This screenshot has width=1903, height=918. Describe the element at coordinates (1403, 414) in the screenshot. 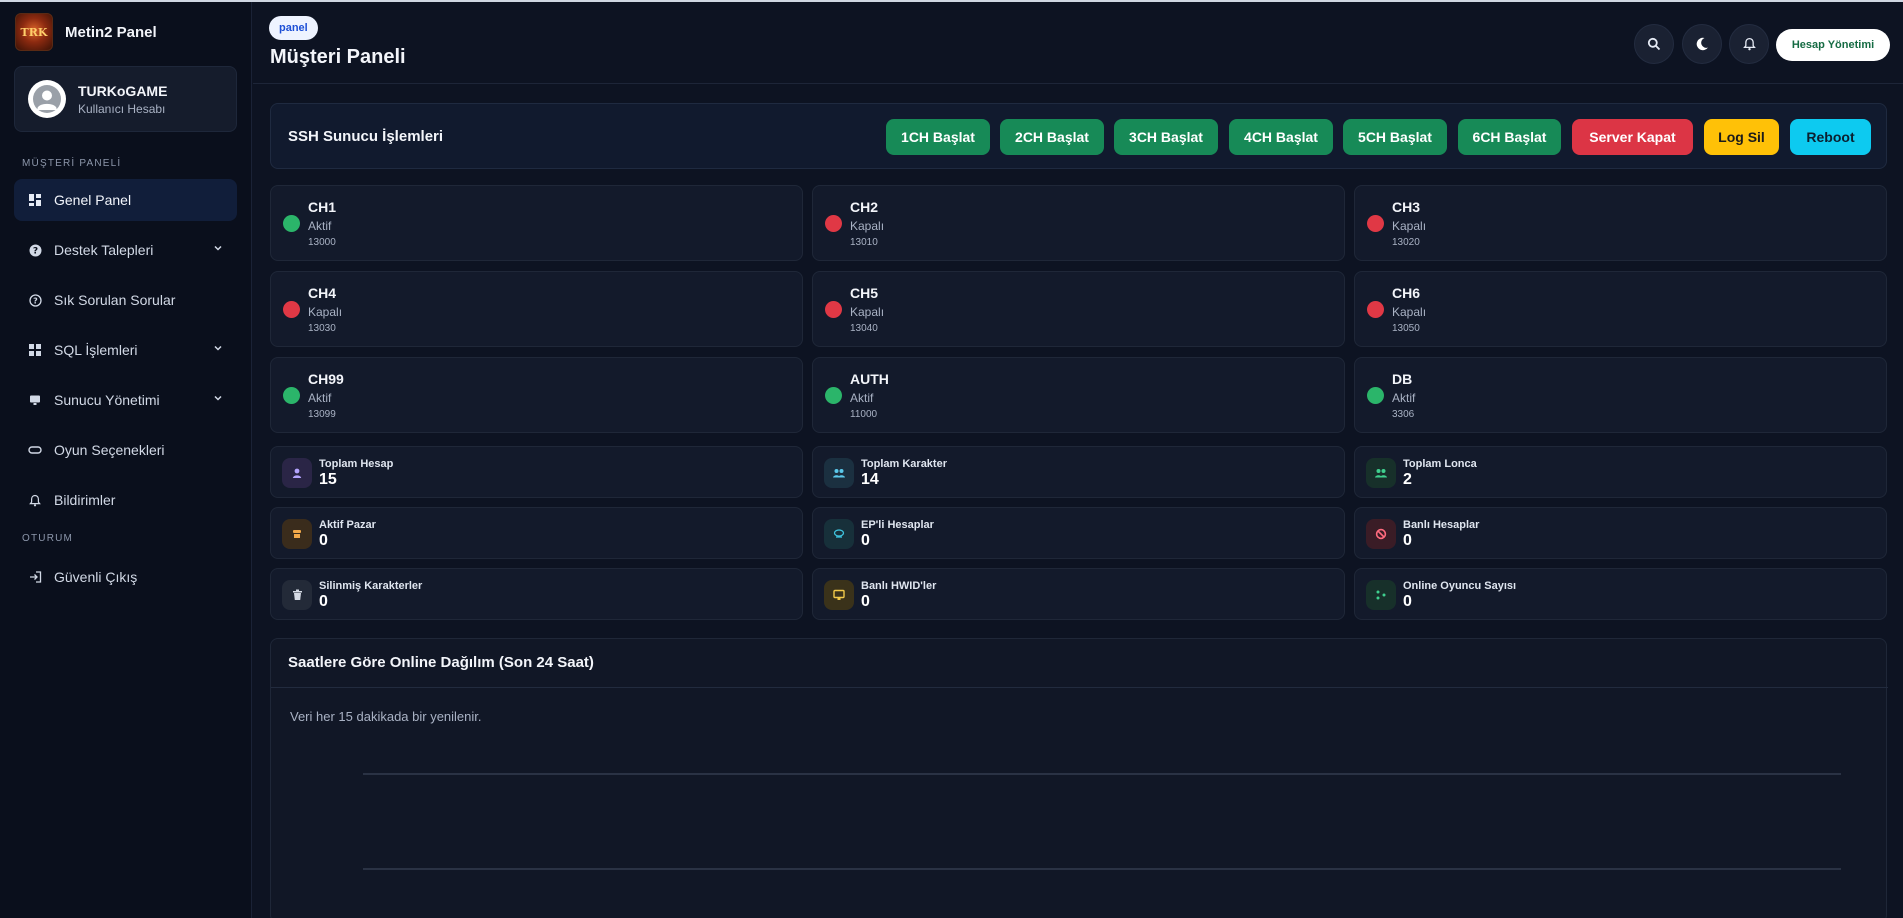

I see `channel-port: 3306` at that location.